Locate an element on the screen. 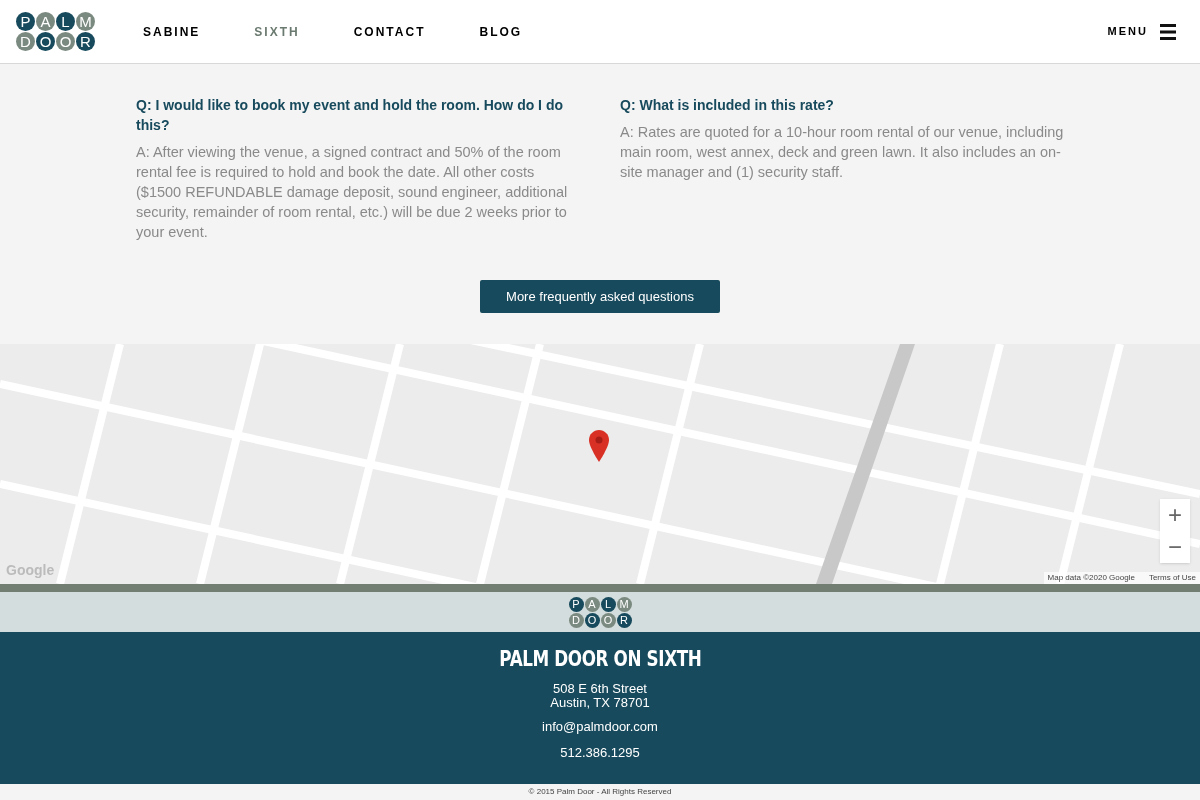  menu-icon is located at coordinates (1168, 31).